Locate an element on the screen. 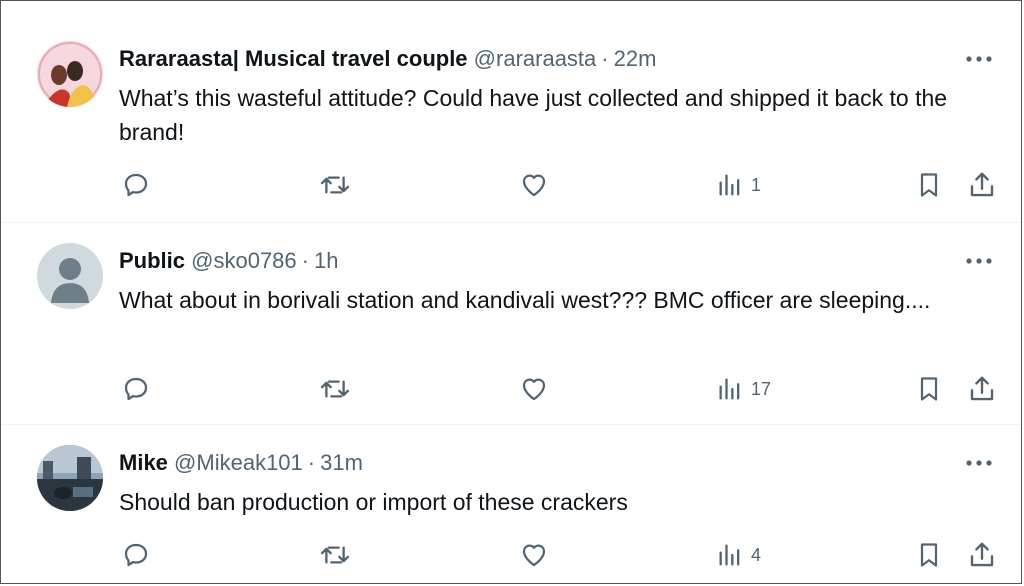  views-button: 17 is located at coordinates (744, 389).